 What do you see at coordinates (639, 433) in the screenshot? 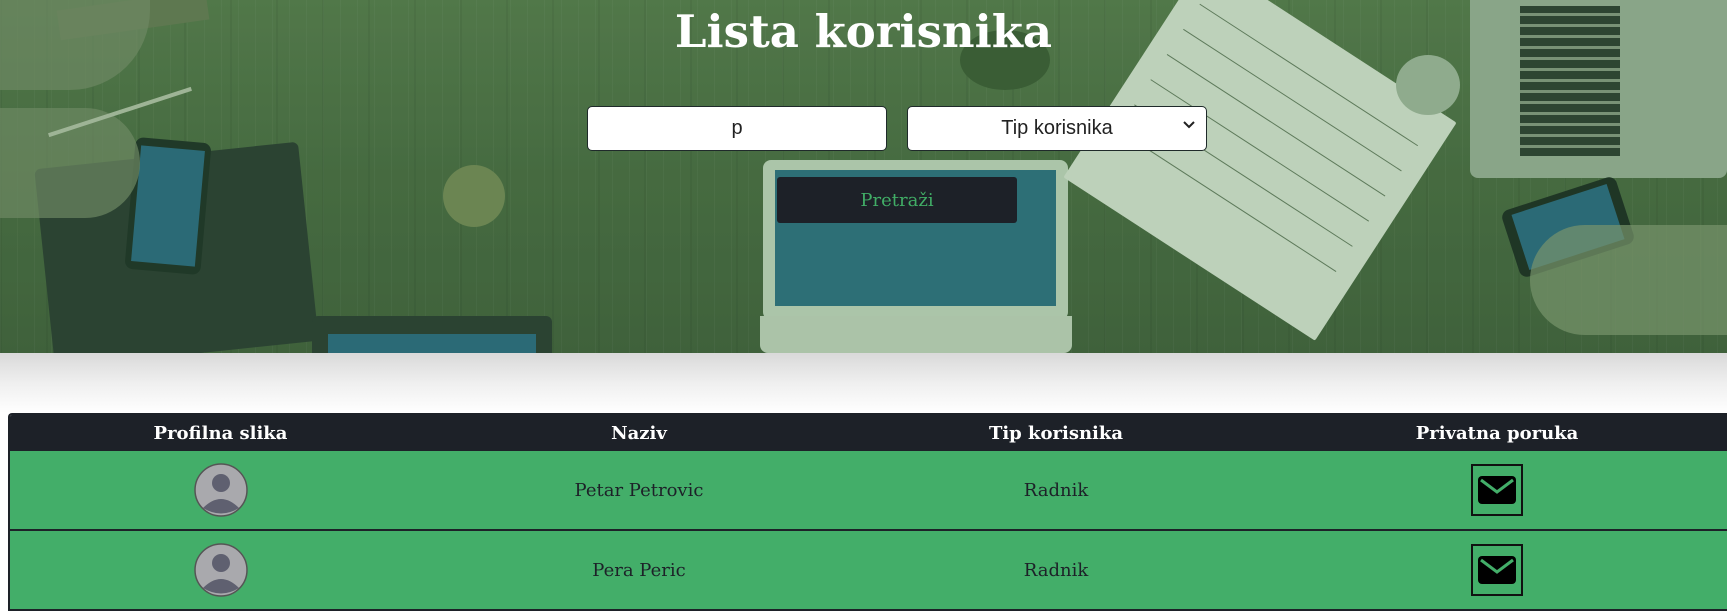
I see `column-header-name: Naziv` at bounding box center [639, 433].